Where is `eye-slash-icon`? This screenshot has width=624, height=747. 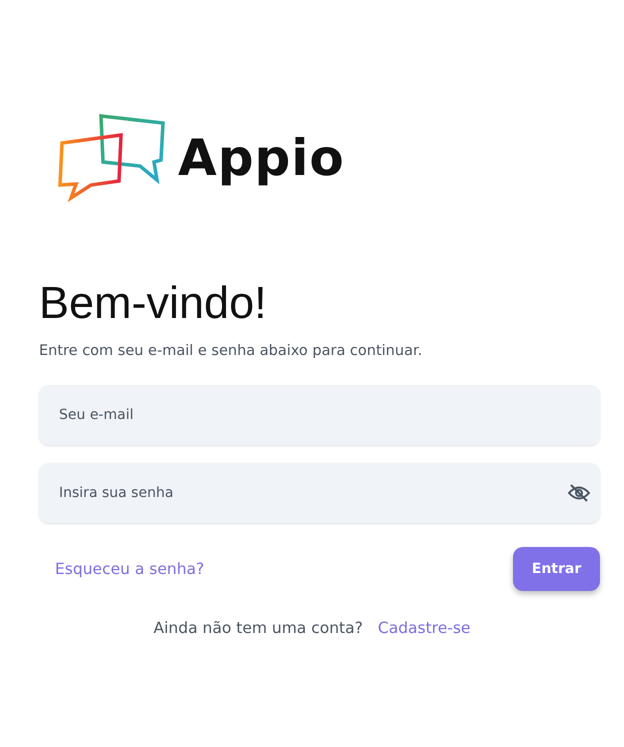
eye-slash-icon is located at coordinates (579, 493).